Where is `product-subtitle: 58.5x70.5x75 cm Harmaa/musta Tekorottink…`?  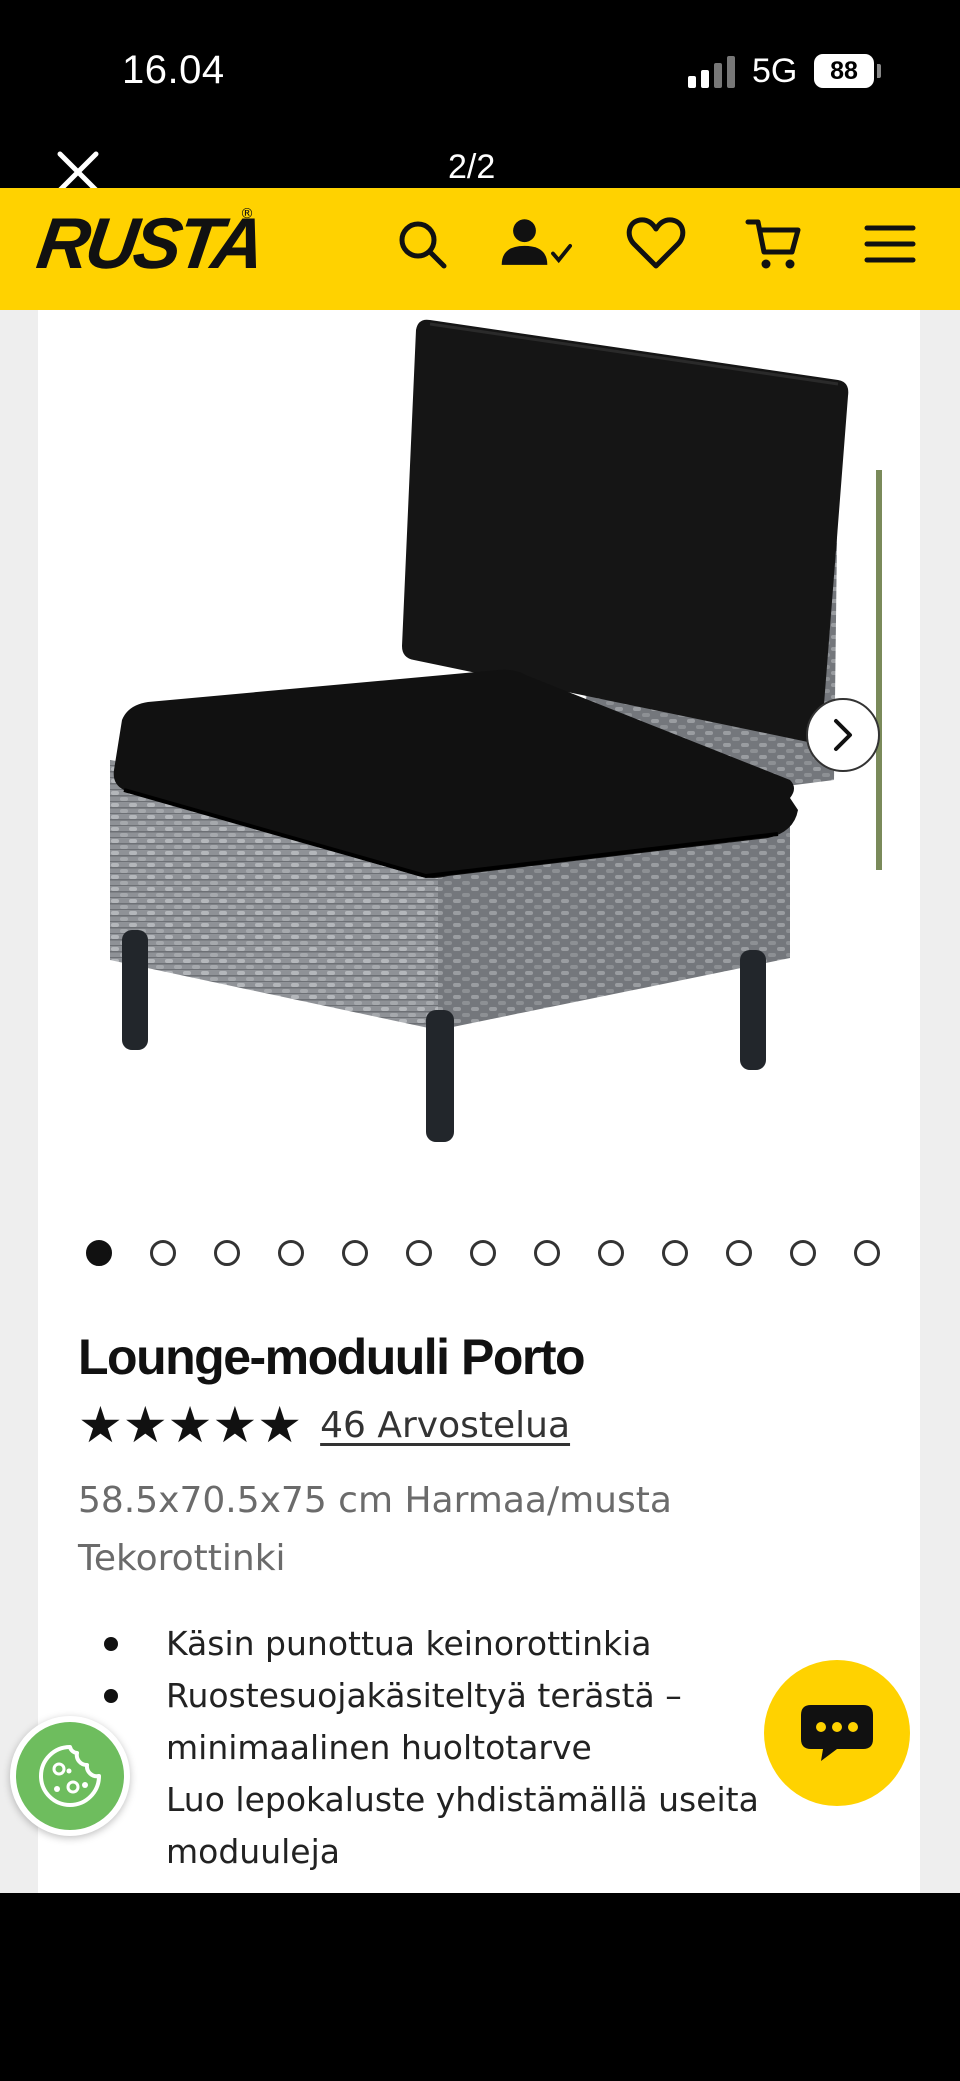
product-subtitle: 58.5x70.5x75 cm Harmaa/musta Tekorottink… is located at coordinates (375, 1529).